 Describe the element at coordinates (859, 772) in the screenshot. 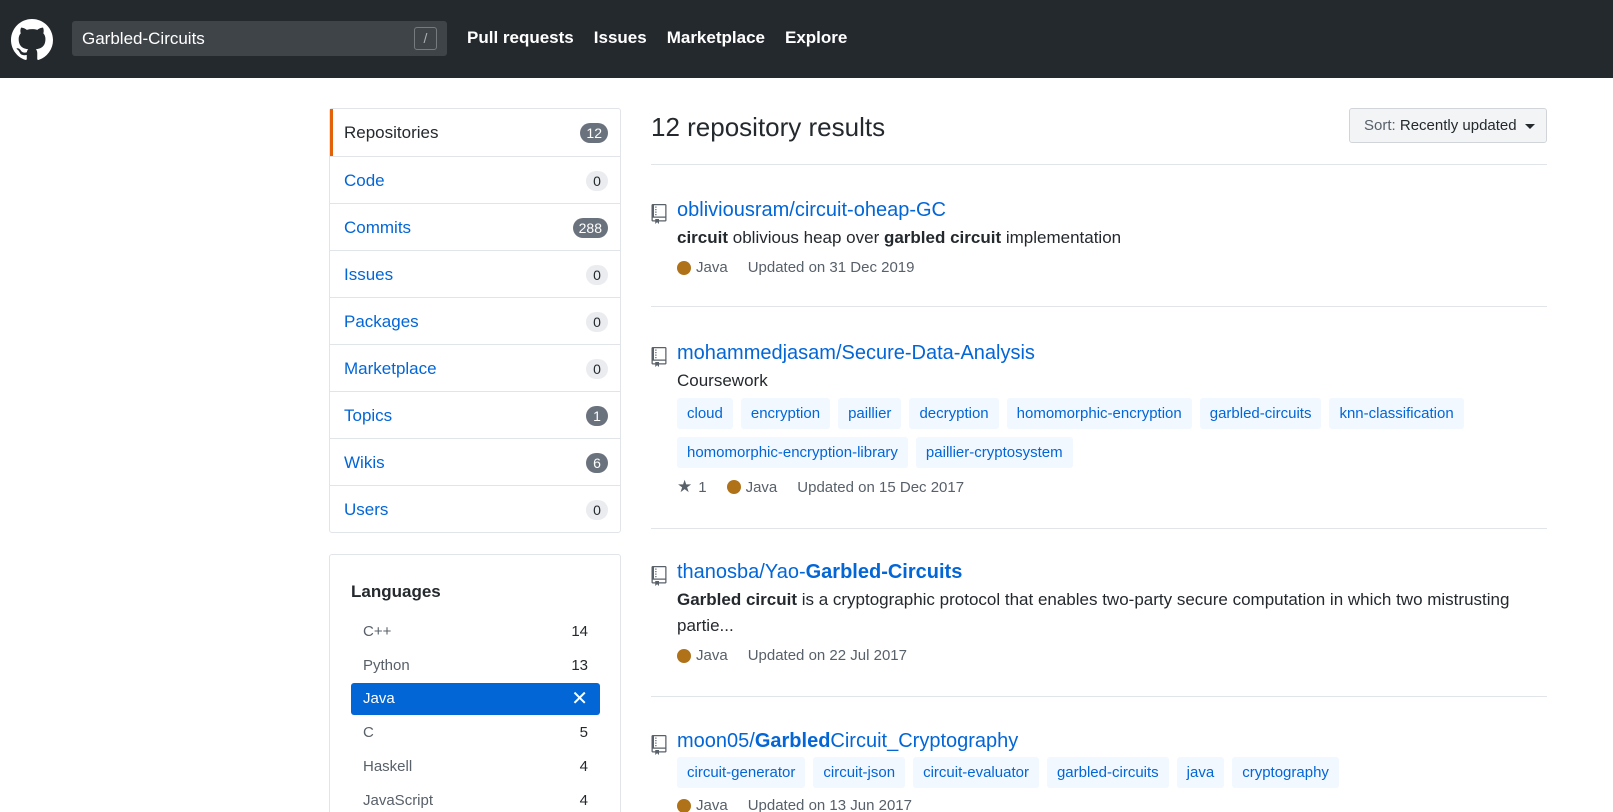

I see `topic-tag: circuit-json` at that location.